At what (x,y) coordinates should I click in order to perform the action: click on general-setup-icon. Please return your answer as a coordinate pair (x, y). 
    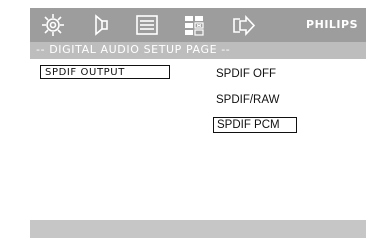
    Looking at the image, I should click on (53, 25).